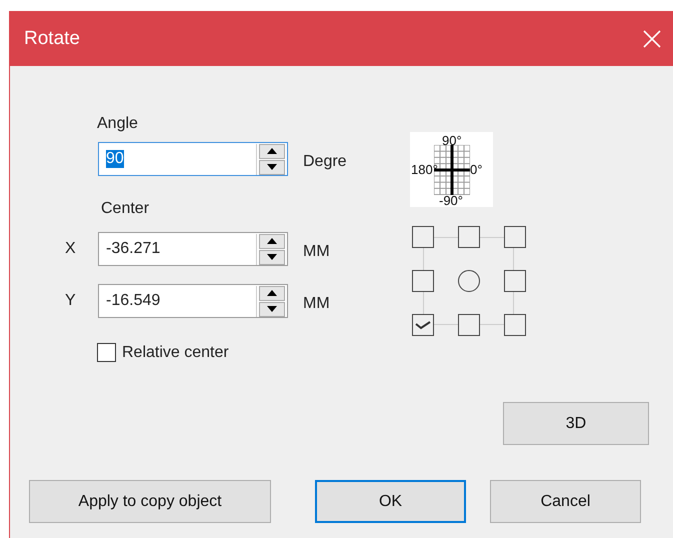 The image size is (673, 538). Describe the element at coordinates (52, 39) in the screenshot. I see `window-title: Rotate` at that location.